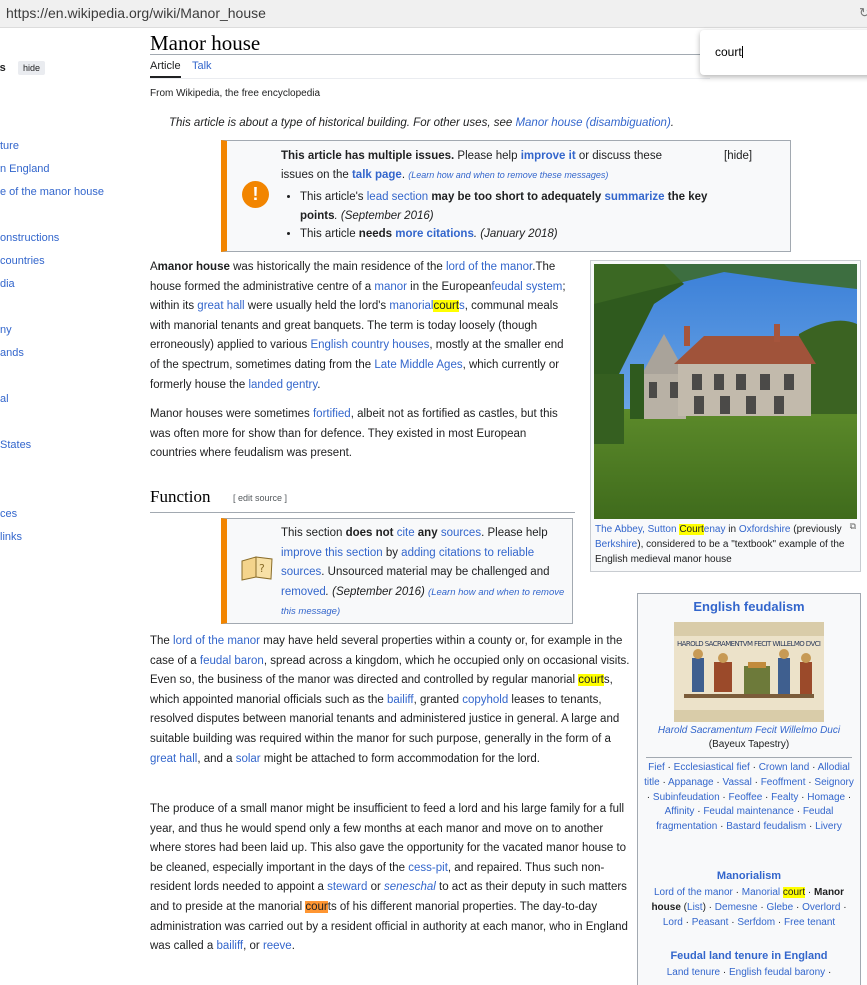  Describe the element at coordinates (762, 892) in the screenshot. I see `wiki-link: Manorial` at that location.